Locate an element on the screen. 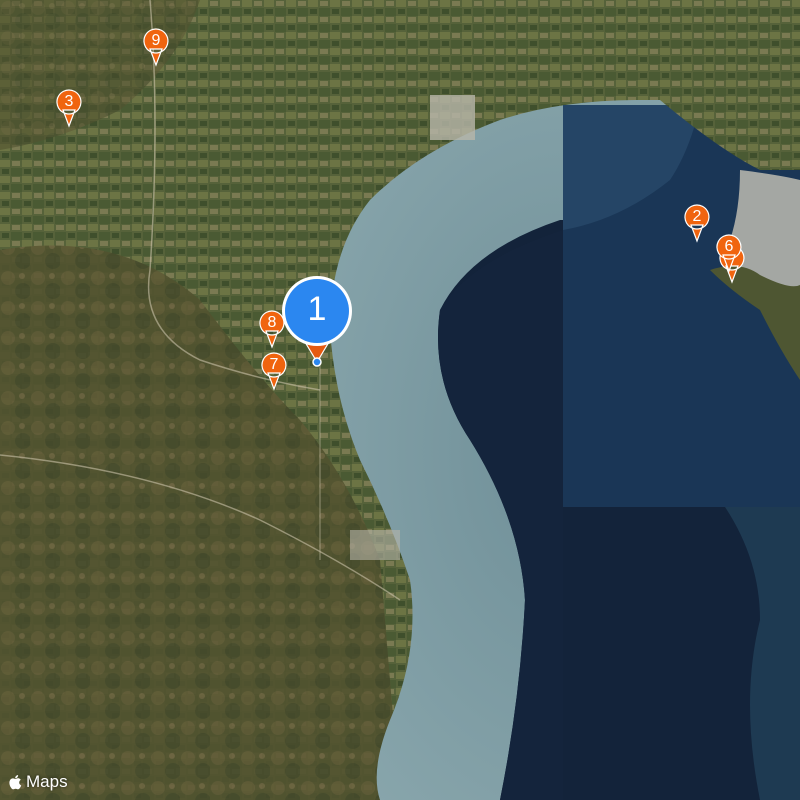 This screenshot has width=800, height=800. maps-attribution: Maps is located at coordinates (38, 782).